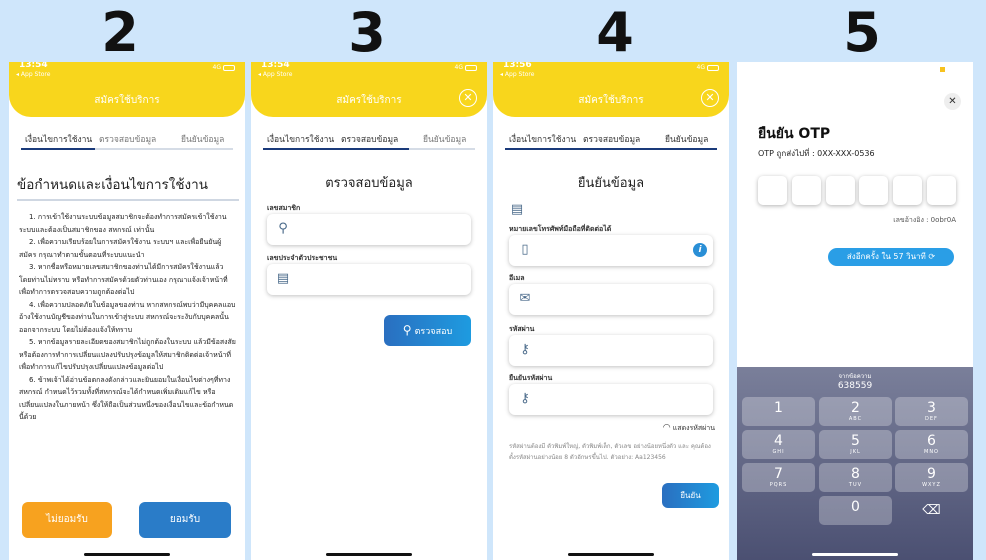  Describe the element at coordinates (891, 257) in the screenshot. I see `resend-otp-button: ส่งอีกครั้ง ใน 57 วินาที ⟳` at that location.